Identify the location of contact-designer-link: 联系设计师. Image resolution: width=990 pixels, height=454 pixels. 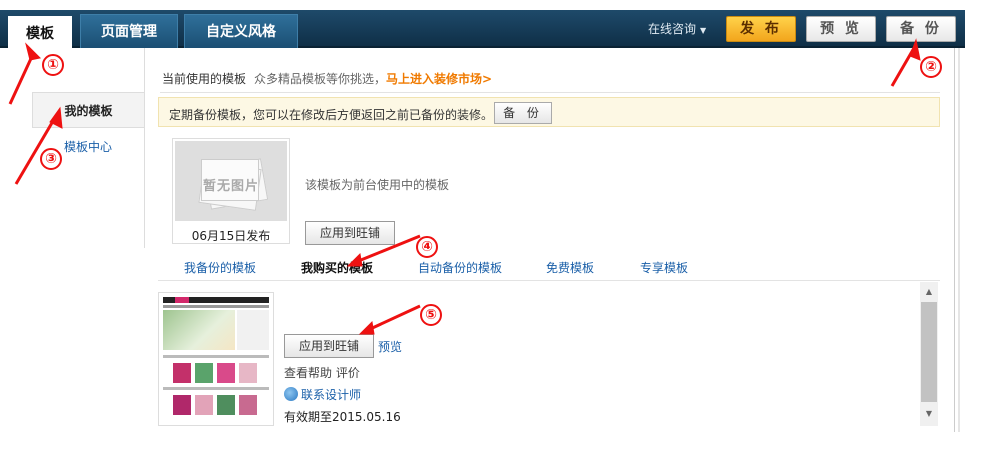
(322, 394).